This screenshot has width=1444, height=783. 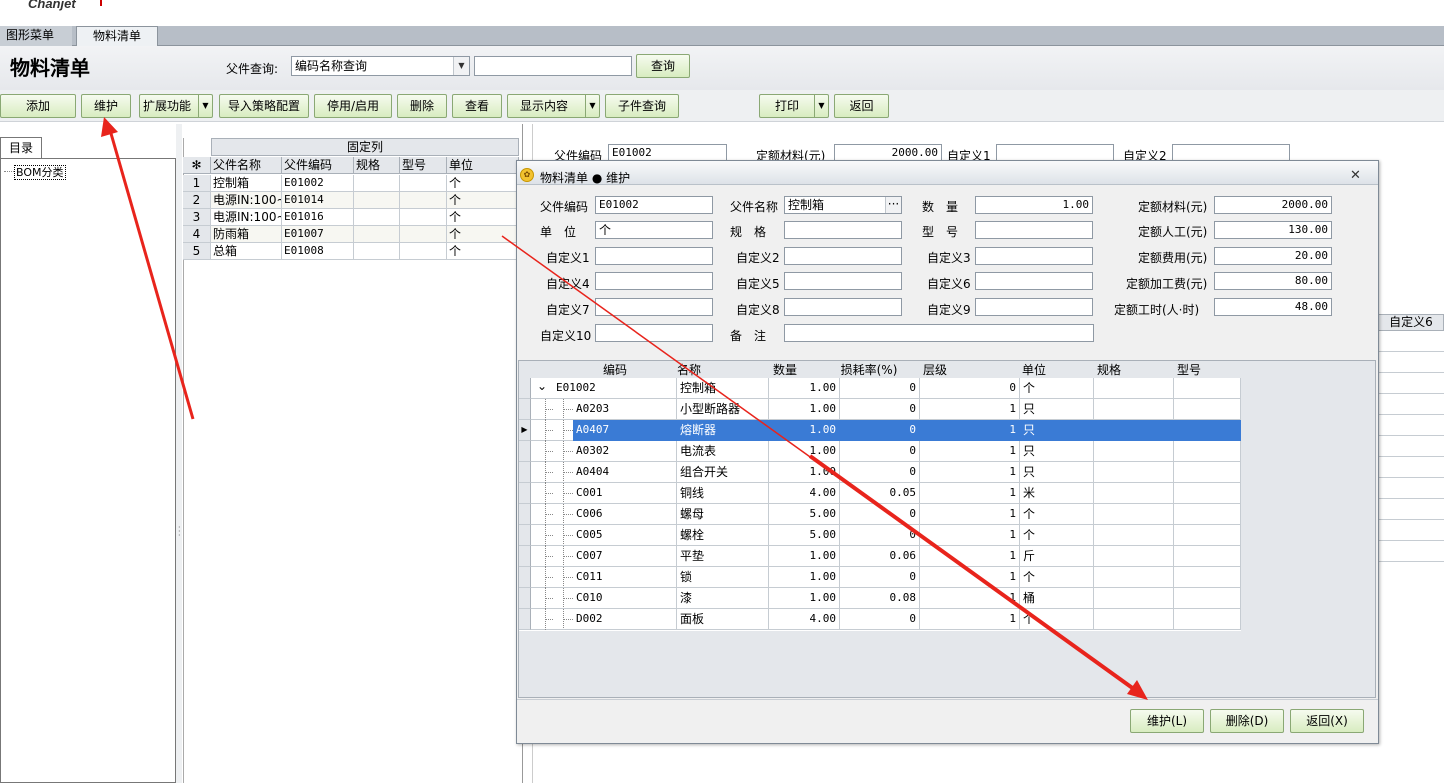 What do you see at coordinates (423, 165) in the screenshot?
I see `grid-col-model: 型号` at bounding box center [423, 165].